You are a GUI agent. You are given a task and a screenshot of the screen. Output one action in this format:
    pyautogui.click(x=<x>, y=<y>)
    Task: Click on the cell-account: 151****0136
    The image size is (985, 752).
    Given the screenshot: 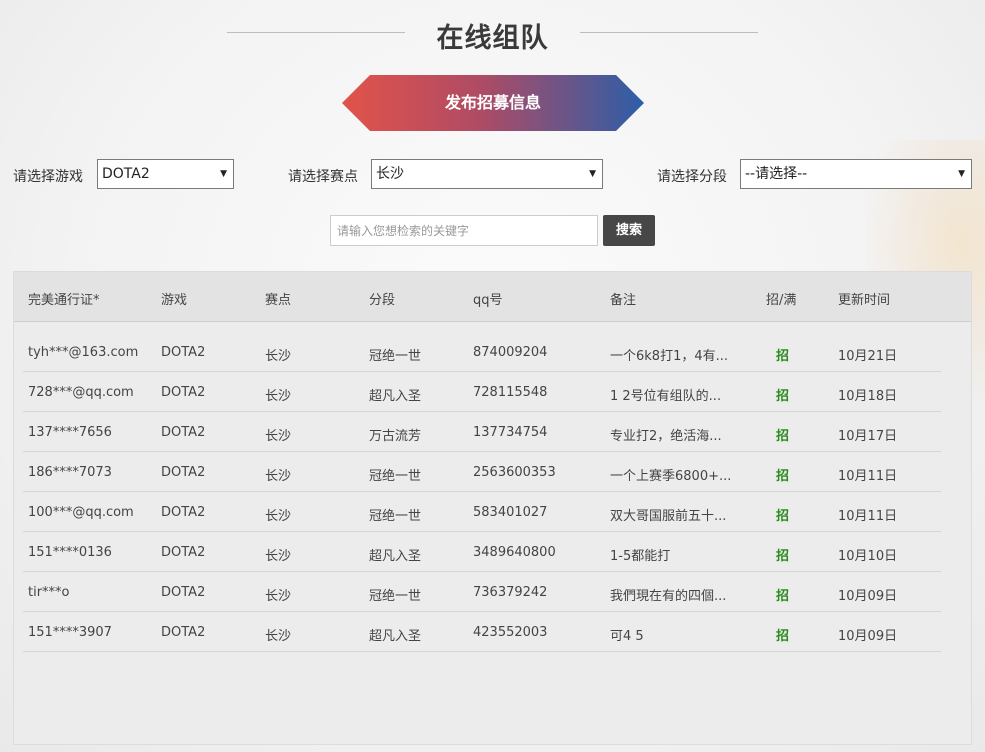 What is the action you would take?
    pyautogui.click(x=70, y=552)
    